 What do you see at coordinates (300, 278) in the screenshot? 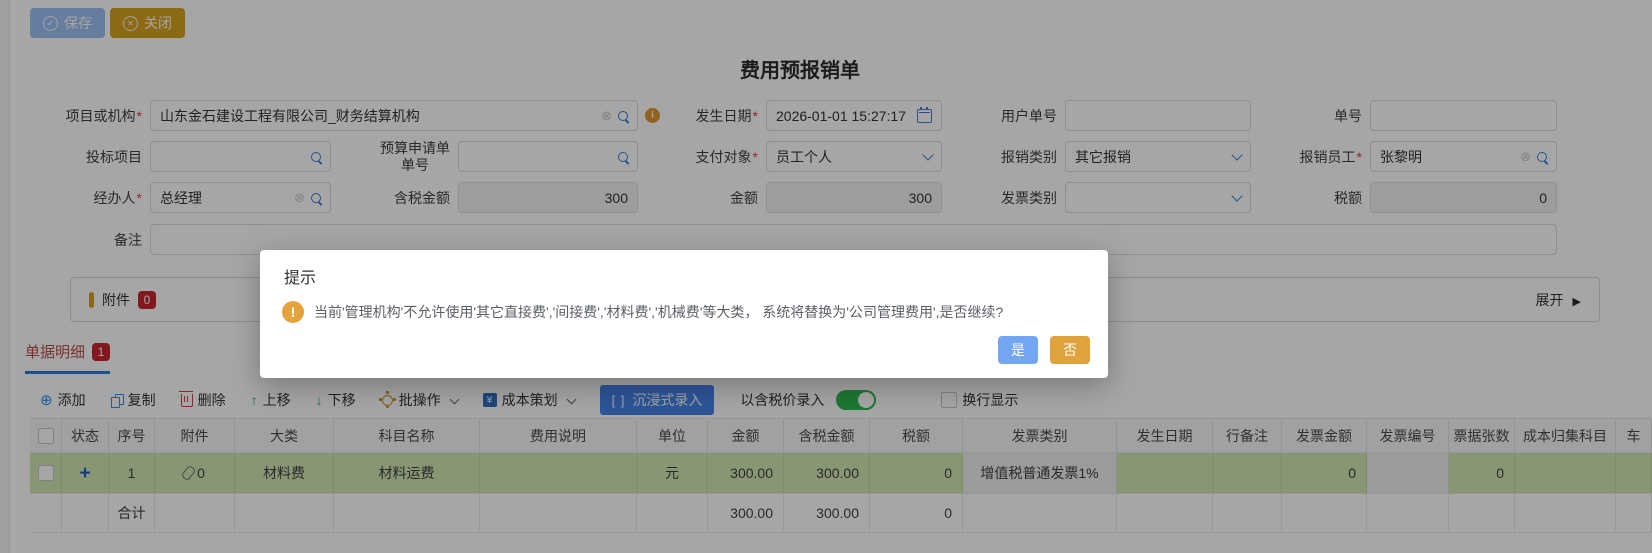
I see `dialog-title: 提示` at bounding box center [300, 278].